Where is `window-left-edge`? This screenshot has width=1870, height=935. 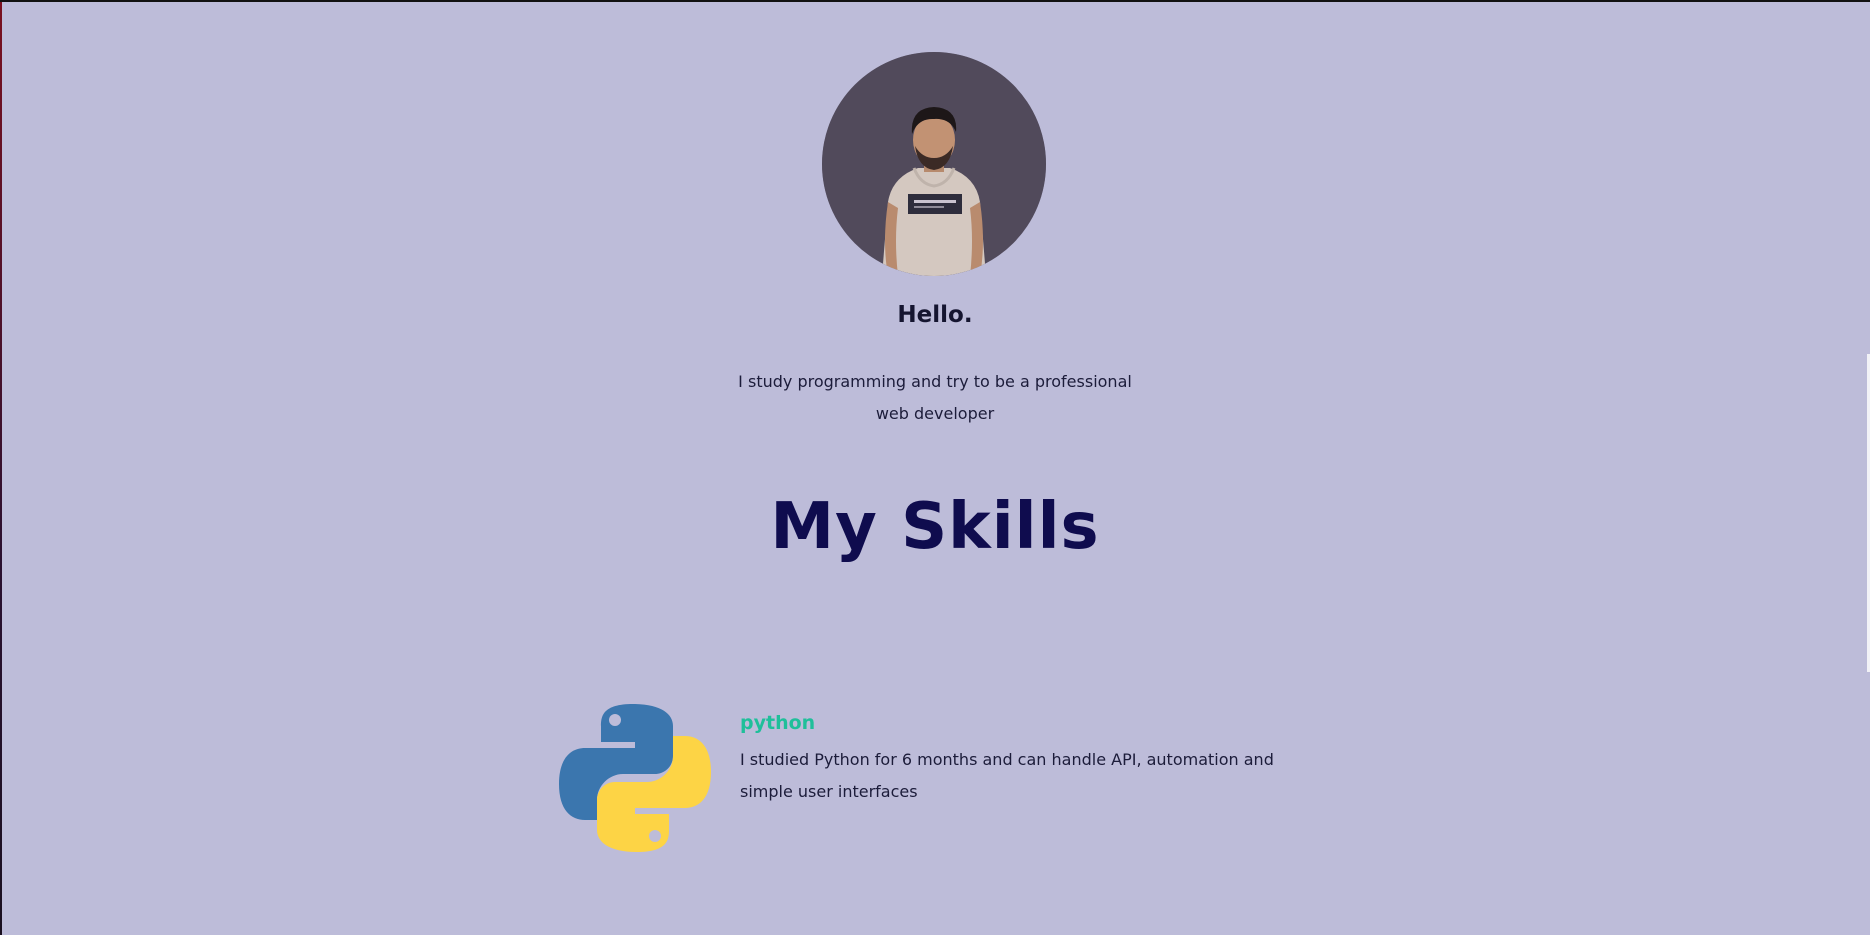 window-left-edge is located at coordinates (1, 468).